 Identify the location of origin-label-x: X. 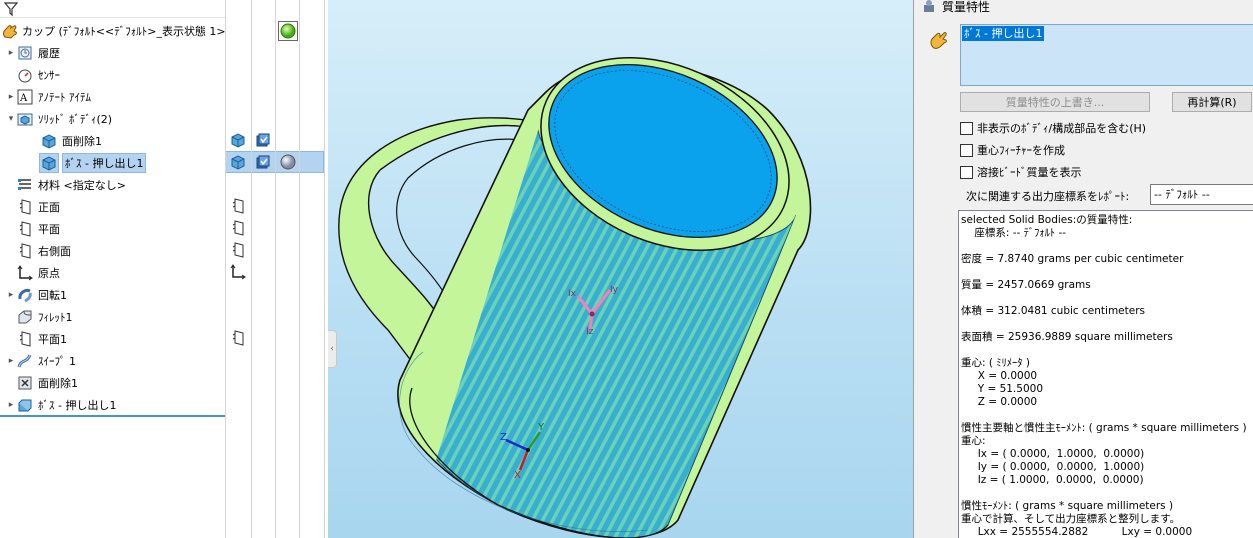
(517, 475).